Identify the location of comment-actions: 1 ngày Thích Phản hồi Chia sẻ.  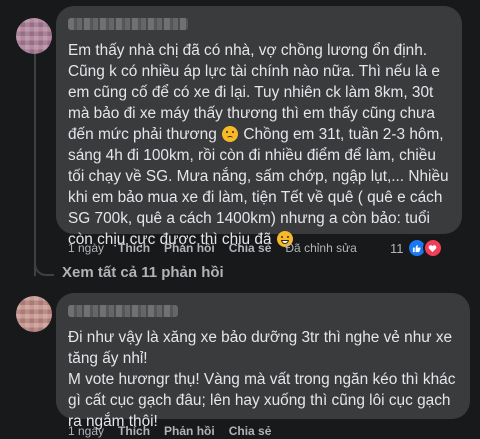
(169, 431).